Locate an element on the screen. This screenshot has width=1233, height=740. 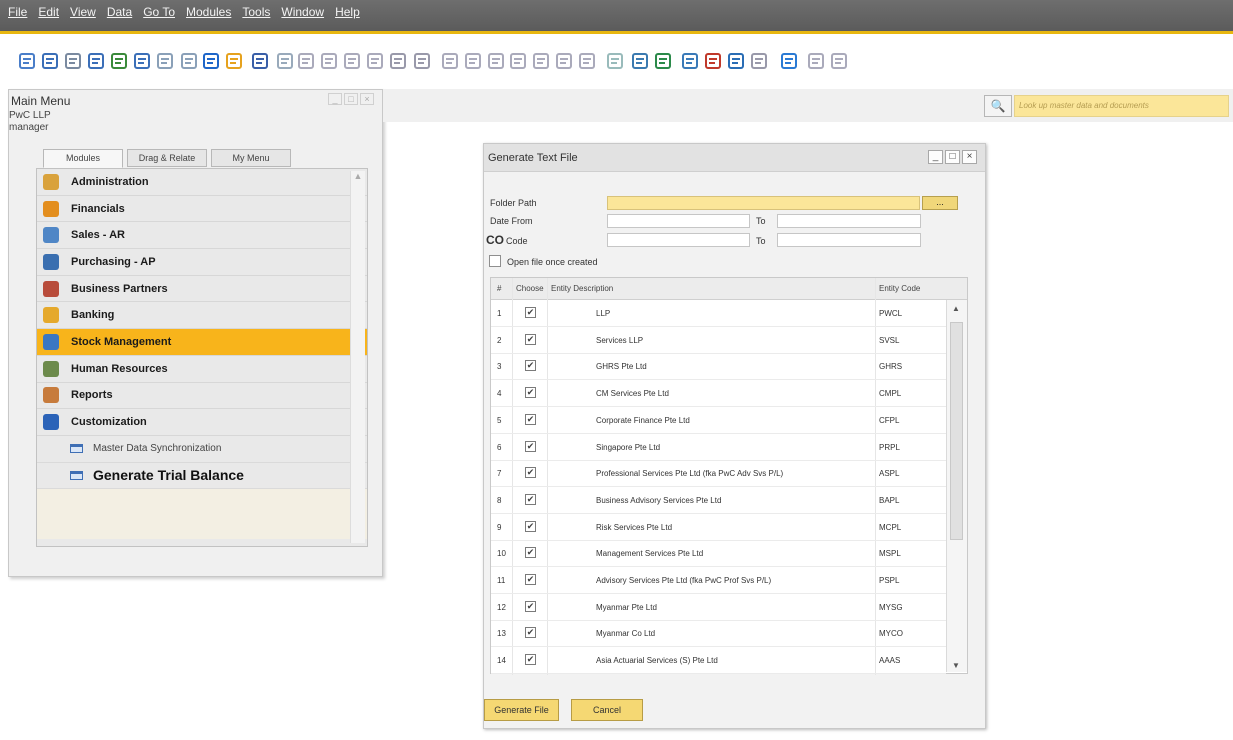
extra-icon is located at coordinates (839, 61).